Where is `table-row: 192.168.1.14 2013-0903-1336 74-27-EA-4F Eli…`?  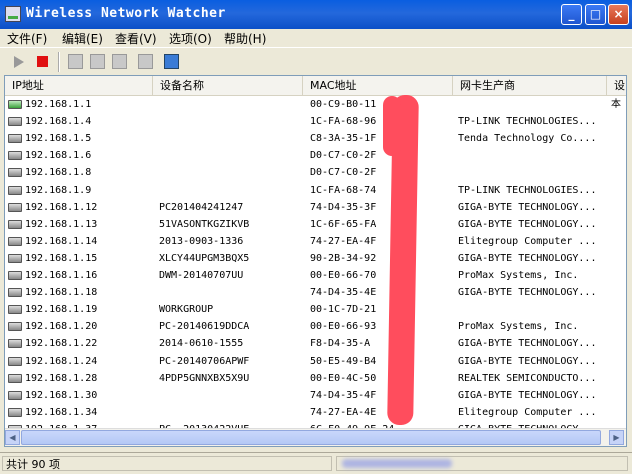
table-row: 192.168.1.14 2013-0903-1336 74-27-EA-4F Eli… is located at coordinates (315, 241).